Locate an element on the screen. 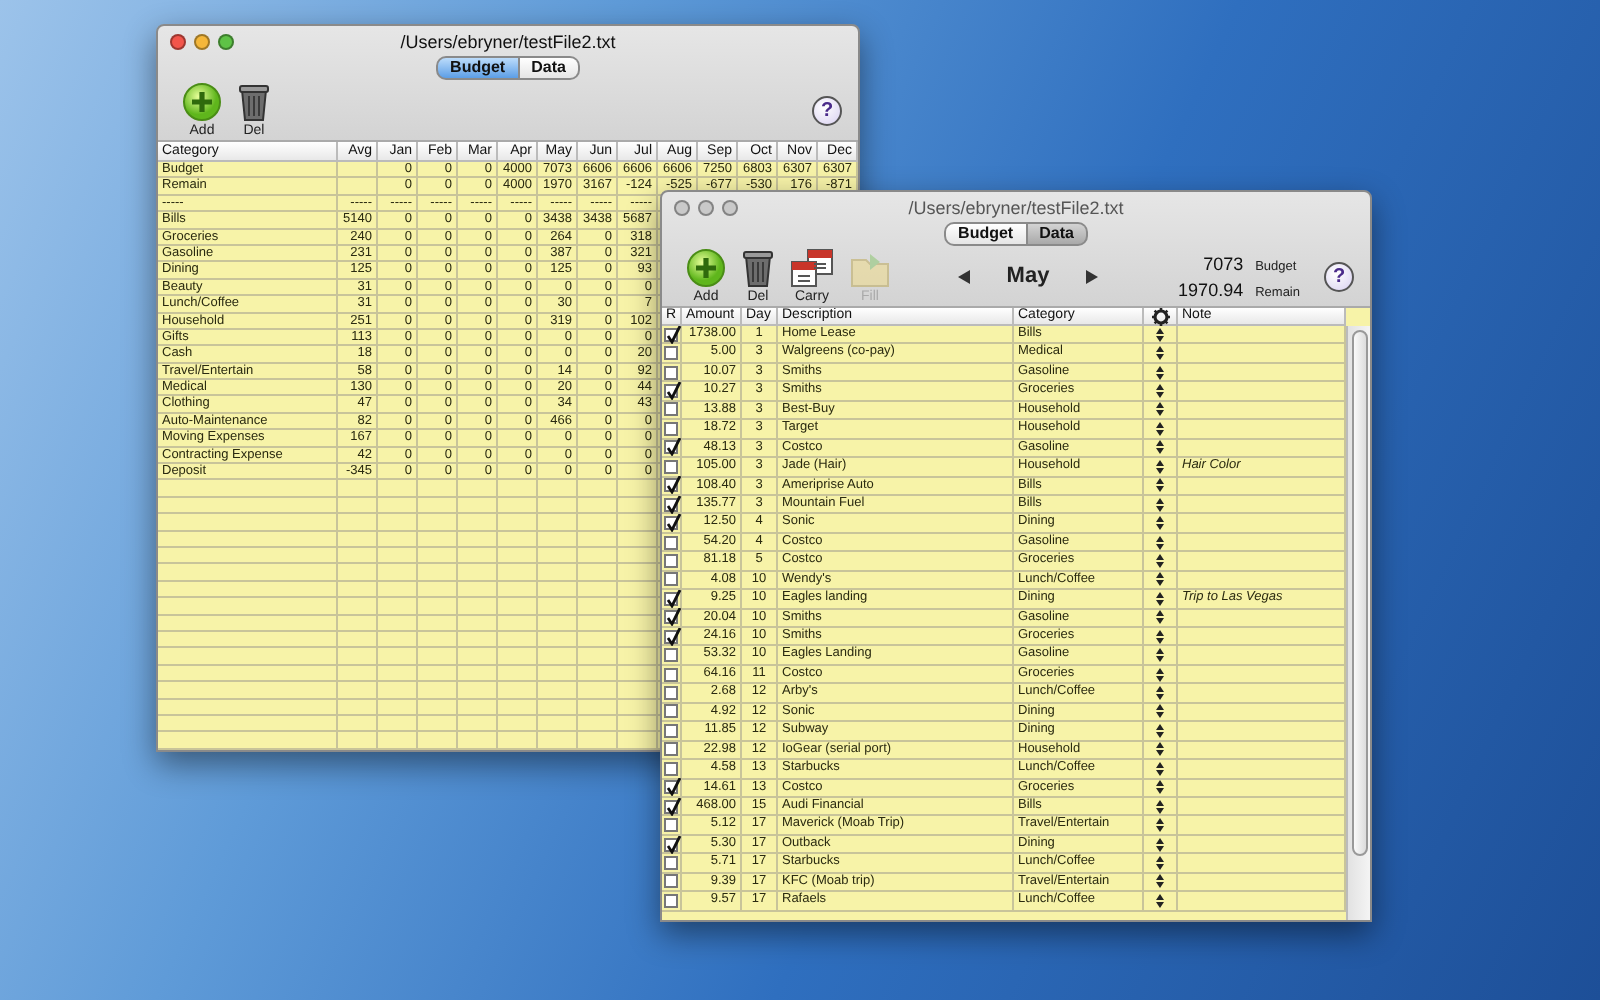  add-icon is located at coordinates (202, 102).